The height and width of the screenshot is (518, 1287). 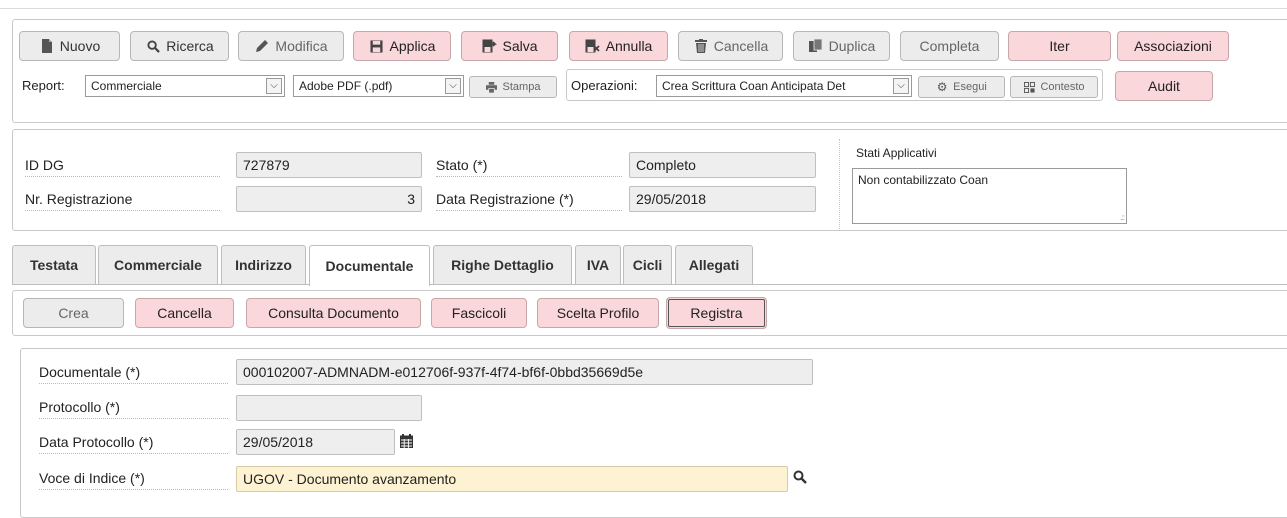 I want to click on annulla-button: Annulla, so click(x=618, y=46).